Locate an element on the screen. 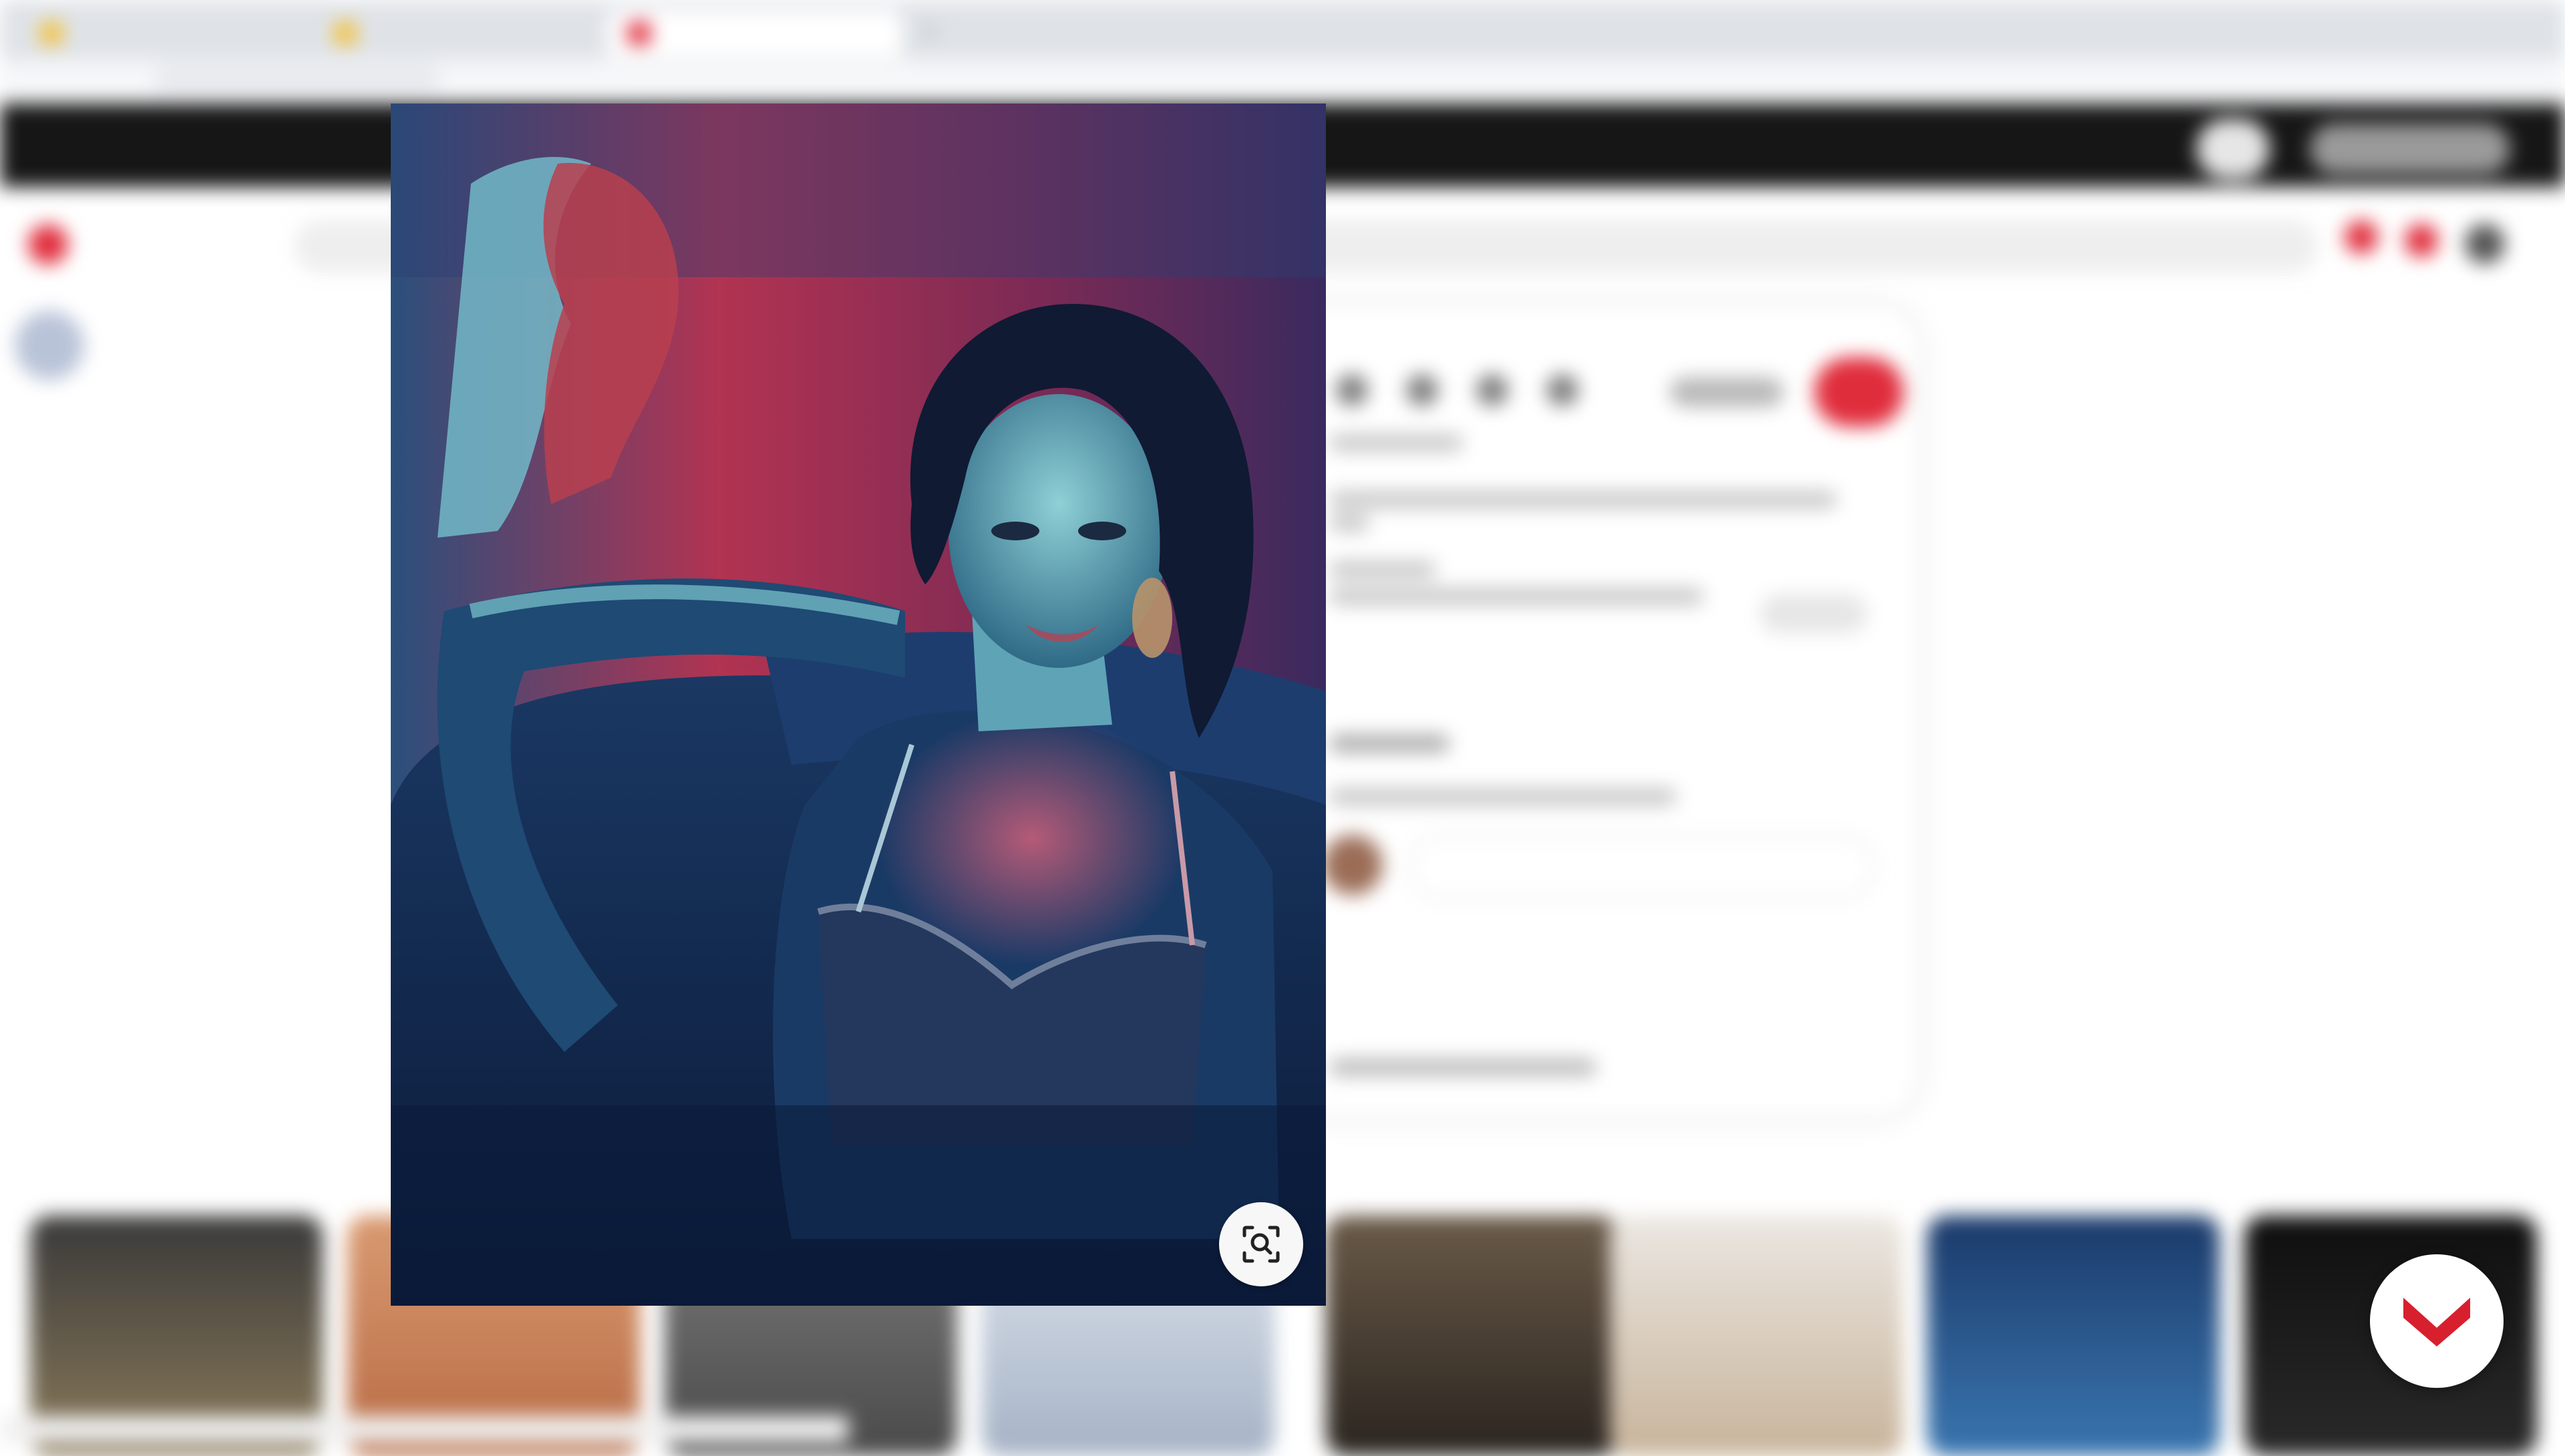 This screenshot has height=1456, width=2565. messages-icon is located at coordinates (2421, 241).